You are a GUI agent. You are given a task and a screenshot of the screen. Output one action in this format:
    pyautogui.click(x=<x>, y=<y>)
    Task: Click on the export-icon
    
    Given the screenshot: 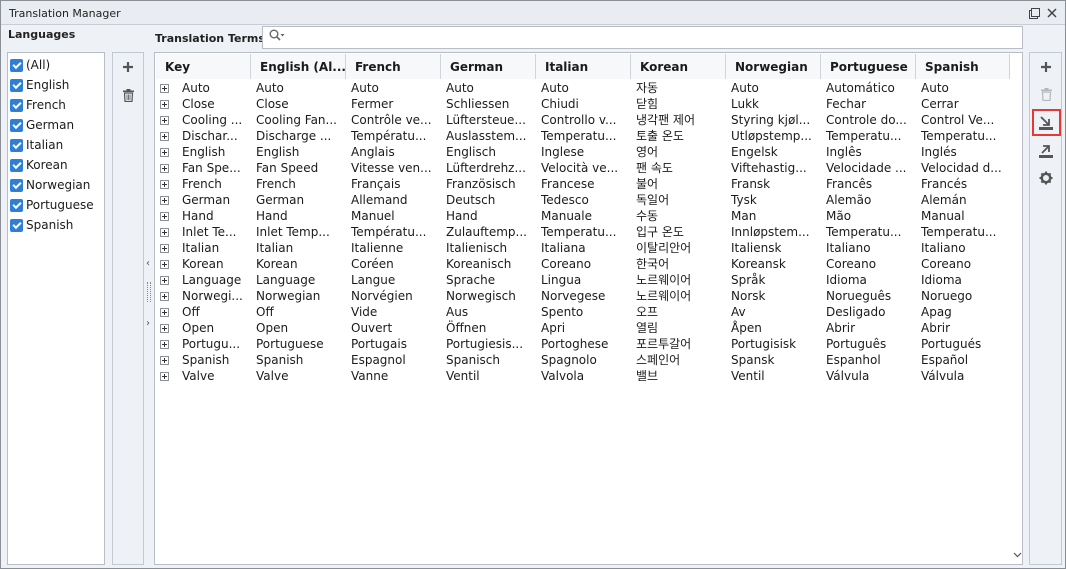 What is the action you would take?
    pyautogui.click(x=1046, y=151)
    